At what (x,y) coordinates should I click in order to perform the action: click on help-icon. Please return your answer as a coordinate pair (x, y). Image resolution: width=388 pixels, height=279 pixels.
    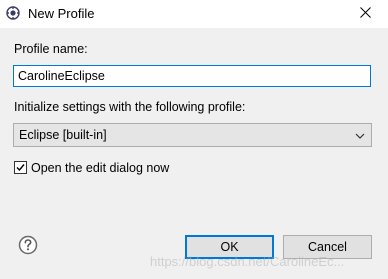
    Looking at the image, I should click on (28, 245).